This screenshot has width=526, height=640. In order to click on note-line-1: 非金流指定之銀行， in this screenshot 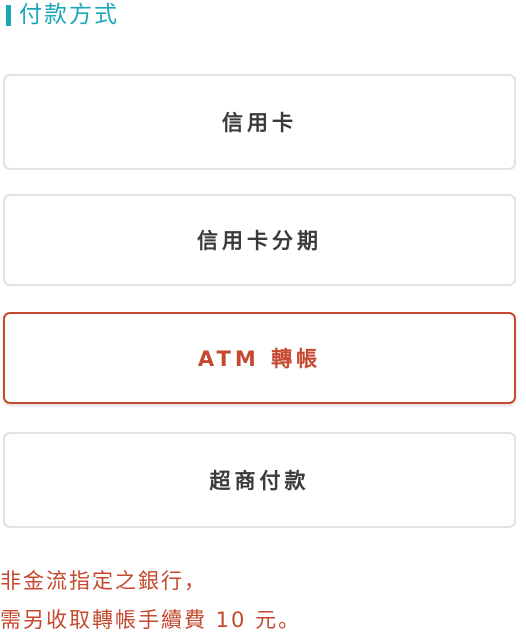, I will do `click(103, 581)`.